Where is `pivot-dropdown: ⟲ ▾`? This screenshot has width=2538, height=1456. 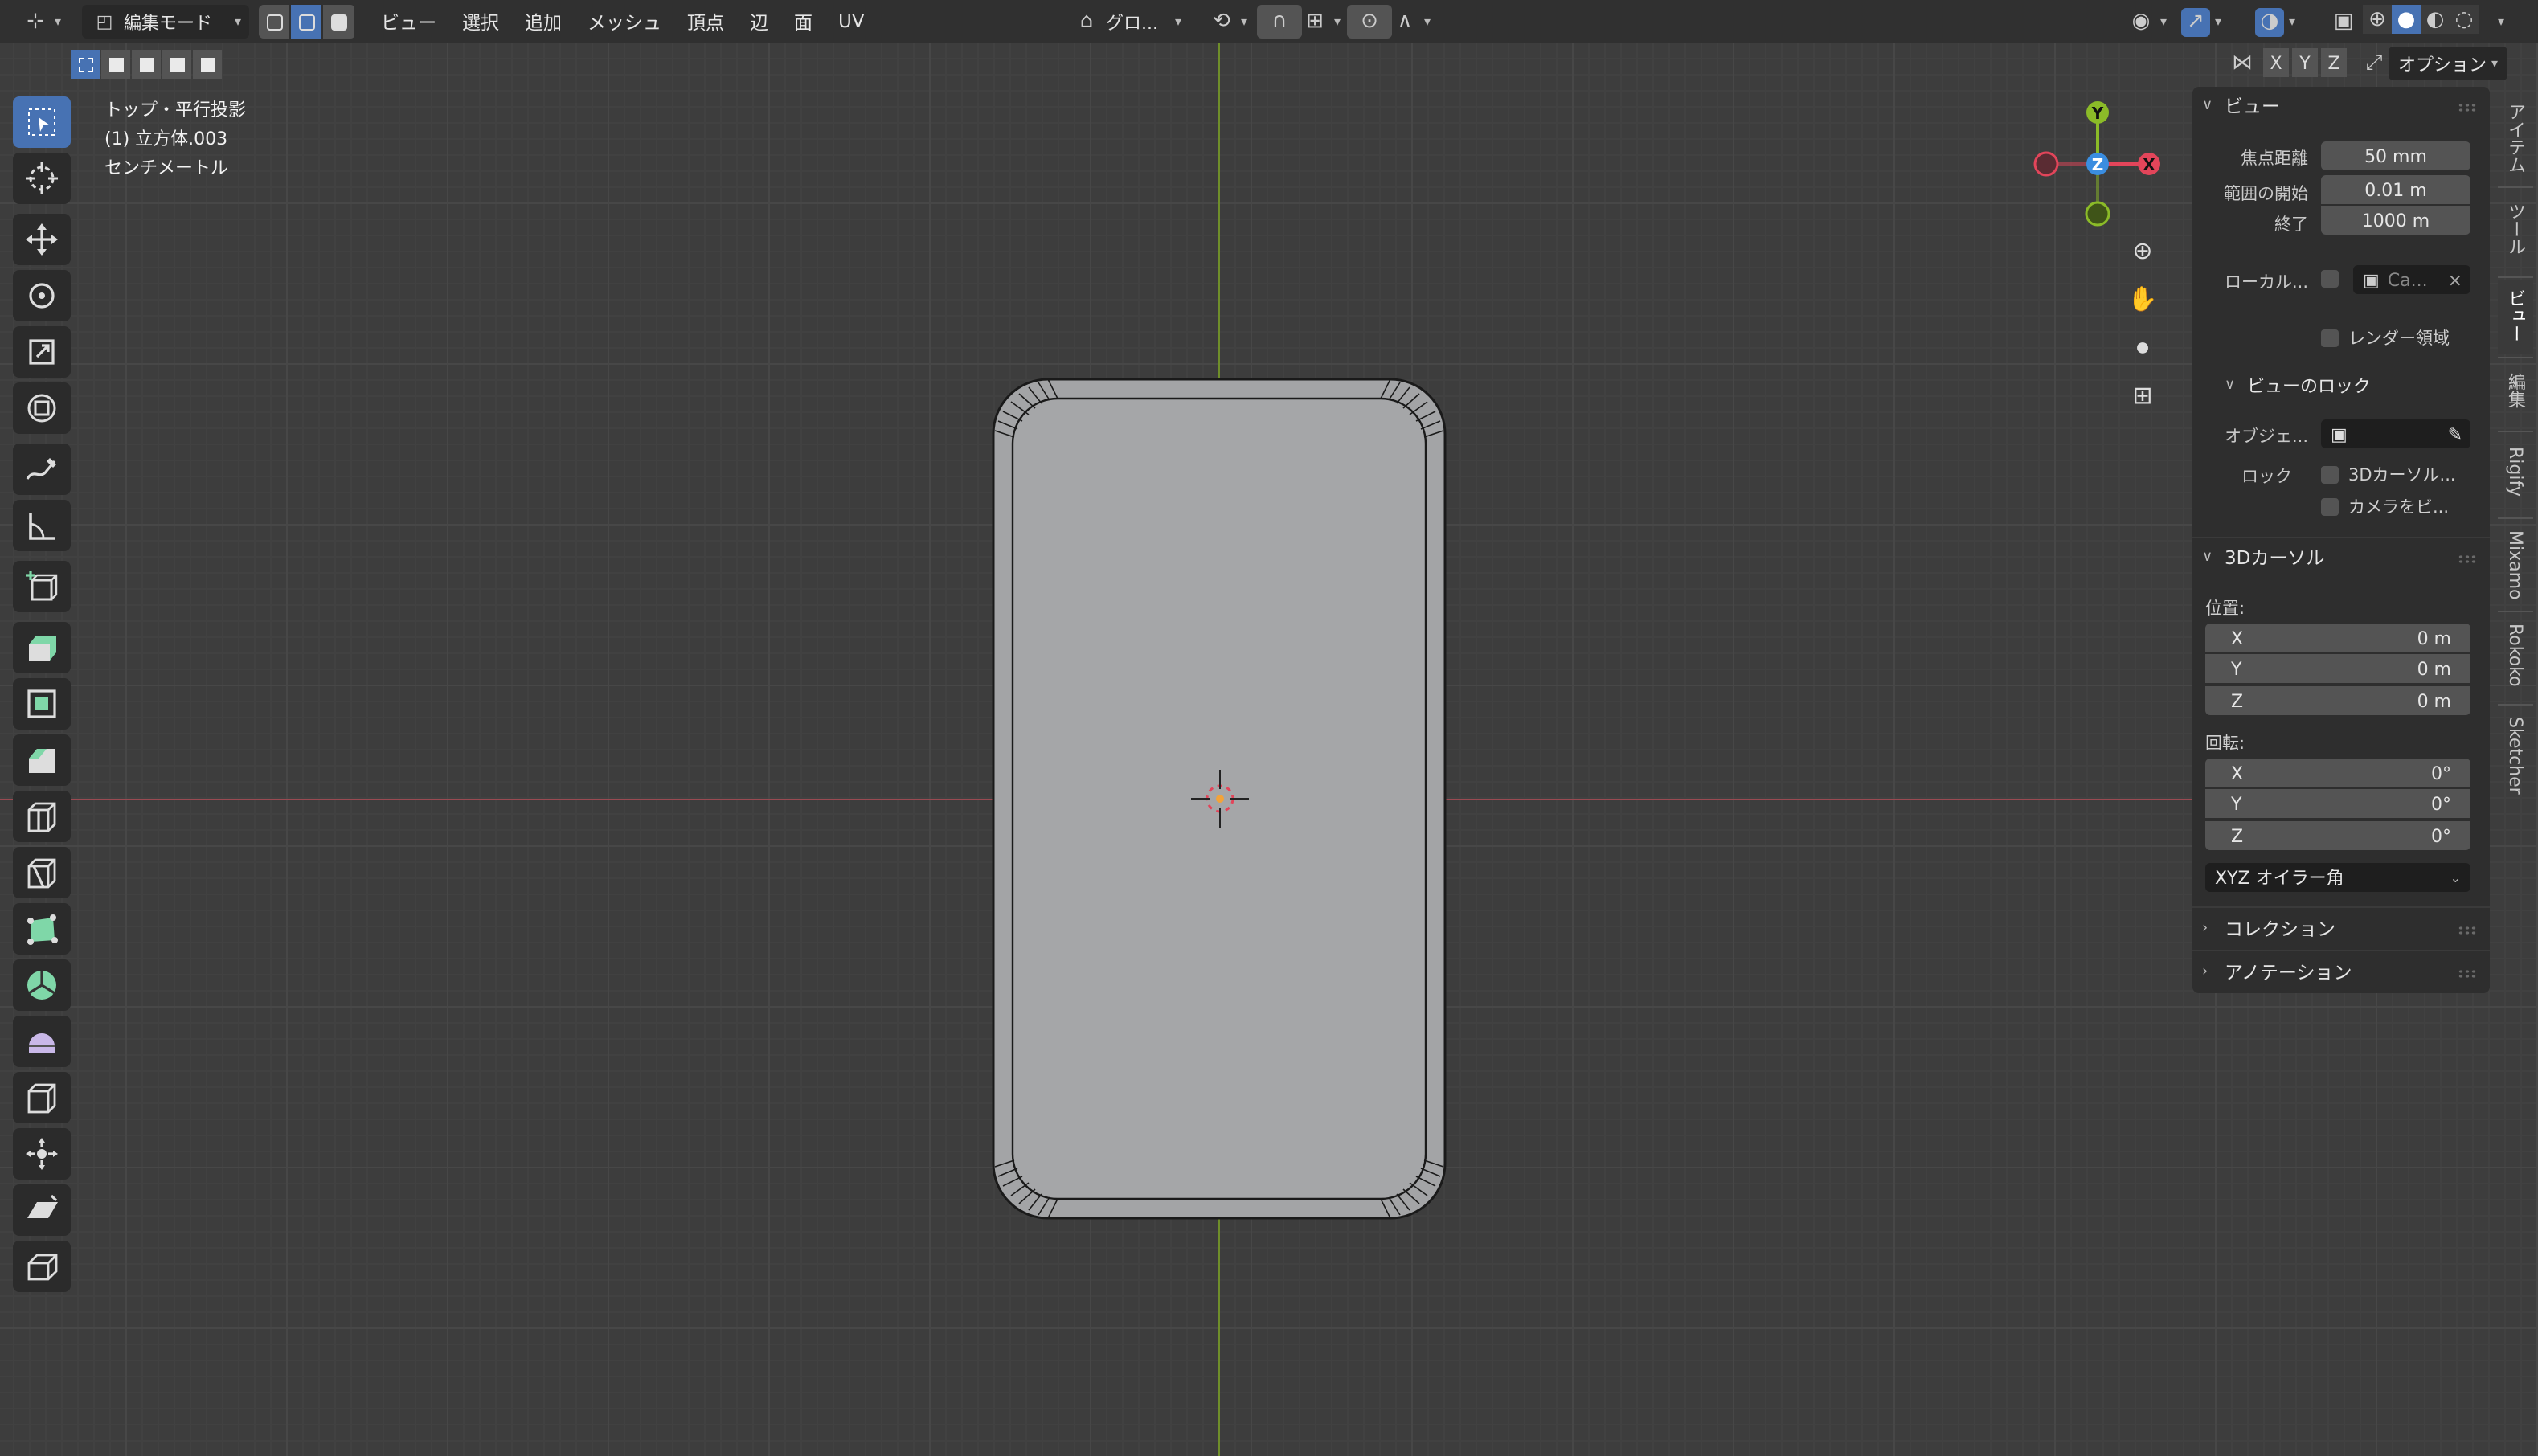 pivot-dropdown: ⟲ ▾ is located at coordinates (1227, 22).